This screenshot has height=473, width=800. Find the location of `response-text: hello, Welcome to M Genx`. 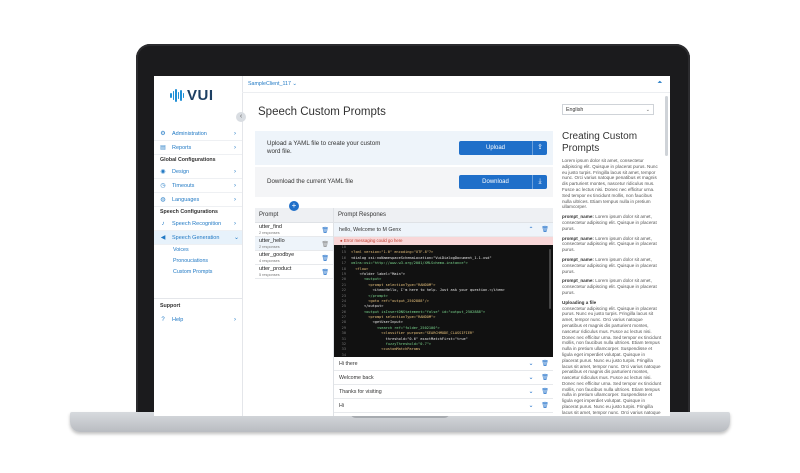

response-text: hello, Welcome to M Genx is located at coordinates (370, 230).